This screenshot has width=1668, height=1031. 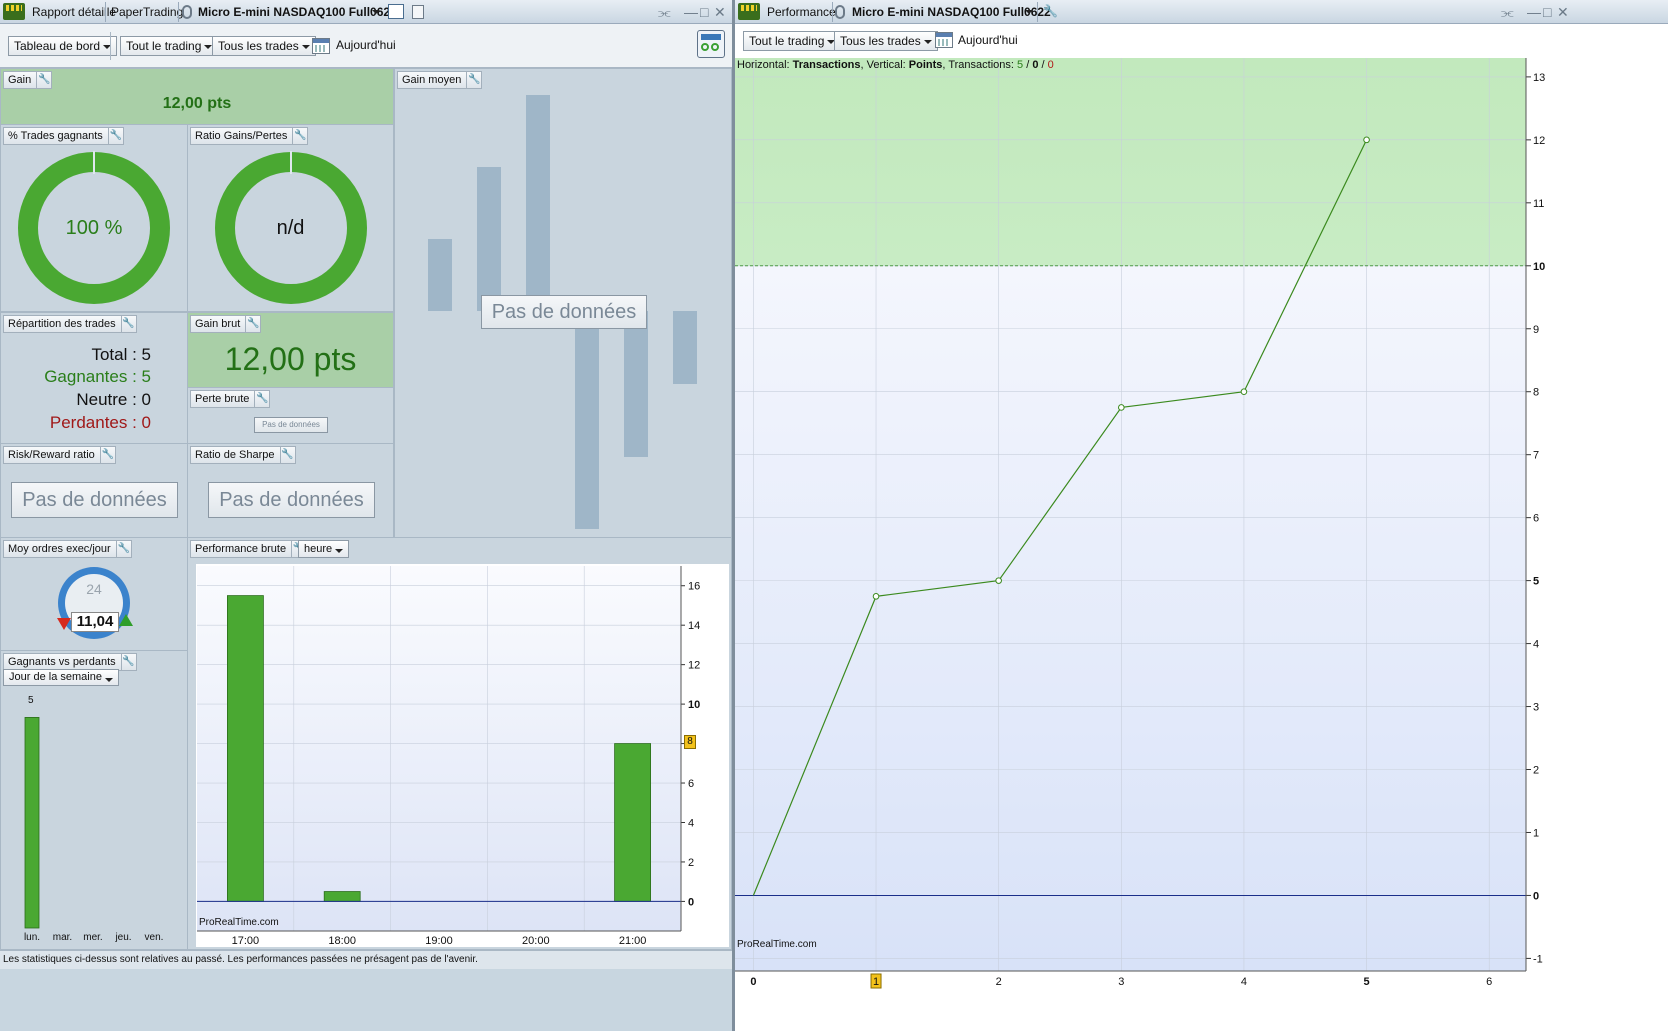 I want to click on distribution-winners: Gagnantes : 5, so click(x=97, y=376).